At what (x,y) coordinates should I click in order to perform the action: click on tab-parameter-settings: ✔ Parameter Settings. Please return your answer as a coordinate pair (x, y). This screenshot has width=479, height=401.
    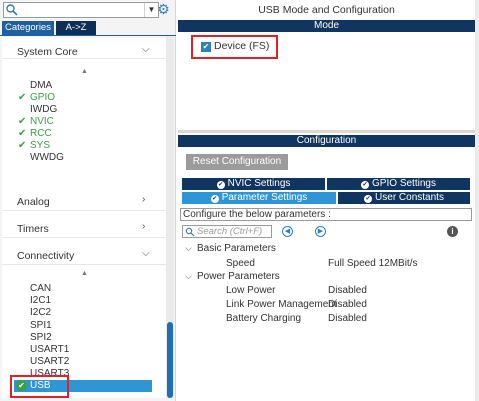
    Looking at the image, I should click on (259, 198).